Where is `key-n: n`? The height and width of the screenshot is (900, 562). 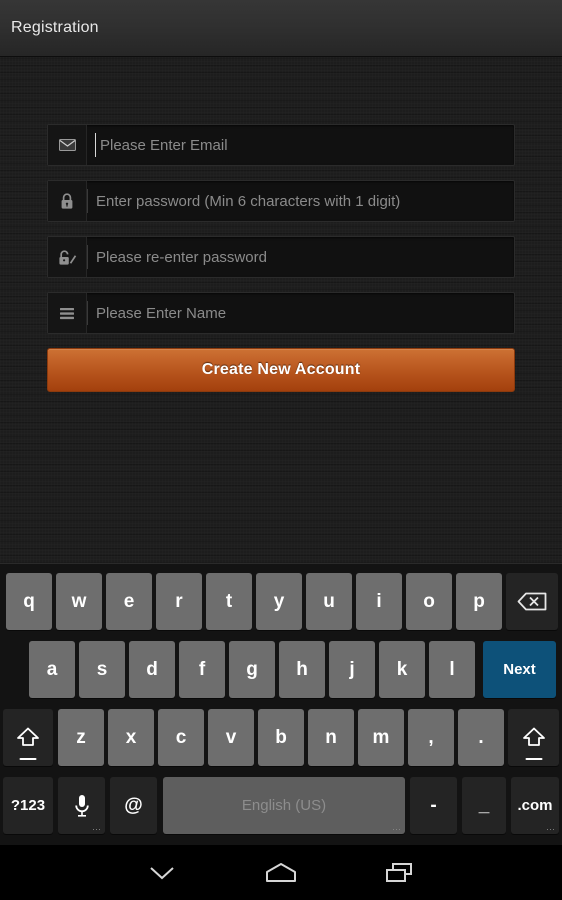 key-n: n is located at coordinates (331, 737).